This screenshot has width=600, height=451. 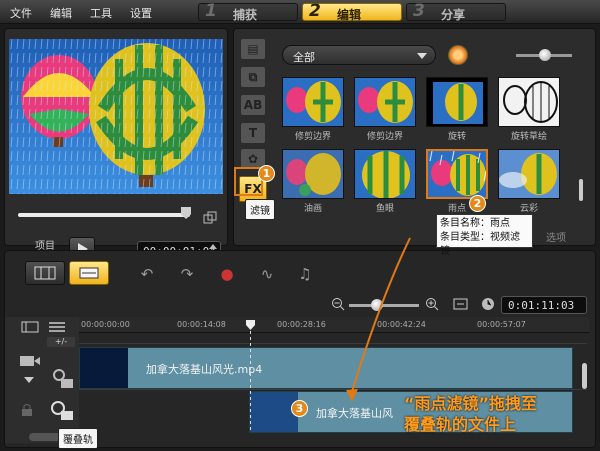 What do you see at coordinates (477, 203) in the screenshot?
I see `step-badge-2: 2` at bounding box center [477, 203].